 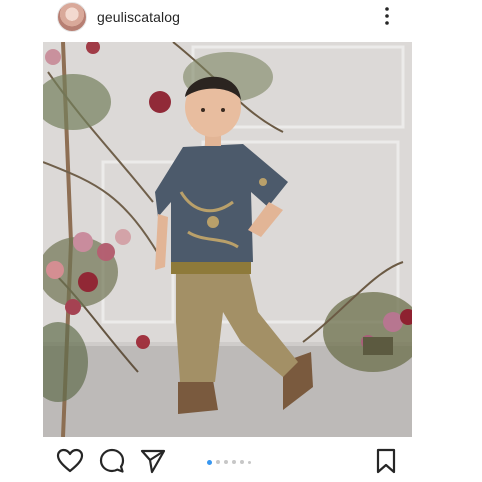 What do you see at coordinates (386, 461) in the screenshot?
I see `bookmark-icon` at bounding box center [386, 461].